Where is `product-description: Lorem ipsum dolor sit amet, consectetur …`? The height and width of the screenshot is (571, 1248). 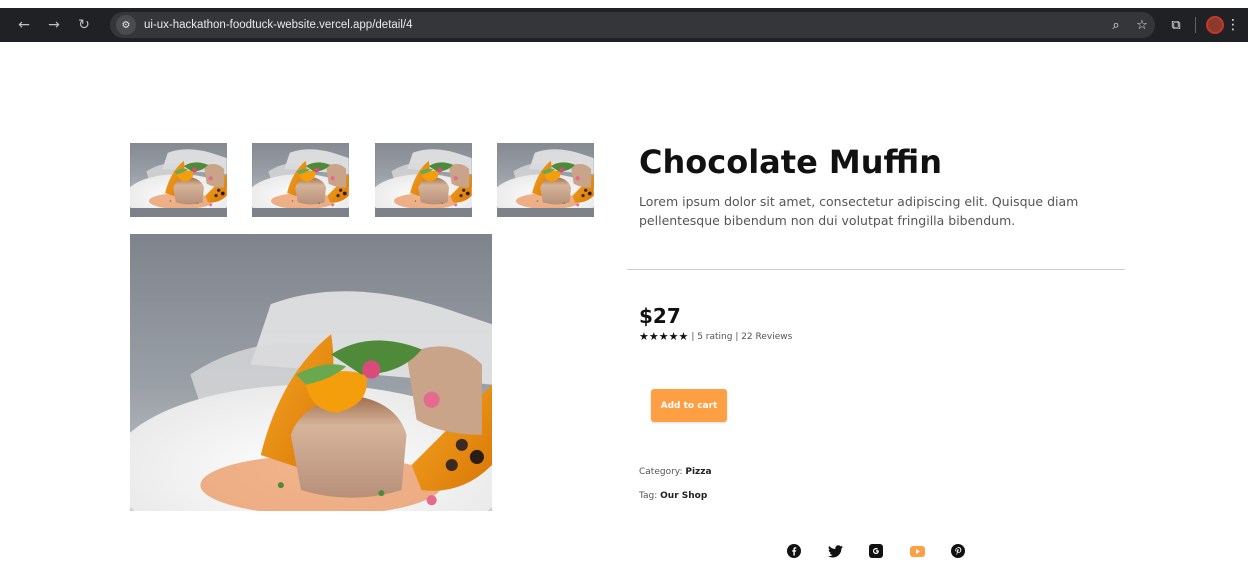
product-description: Lorem ipsum dolor sit amet, consectetur … is located at coordinates (859, 211).